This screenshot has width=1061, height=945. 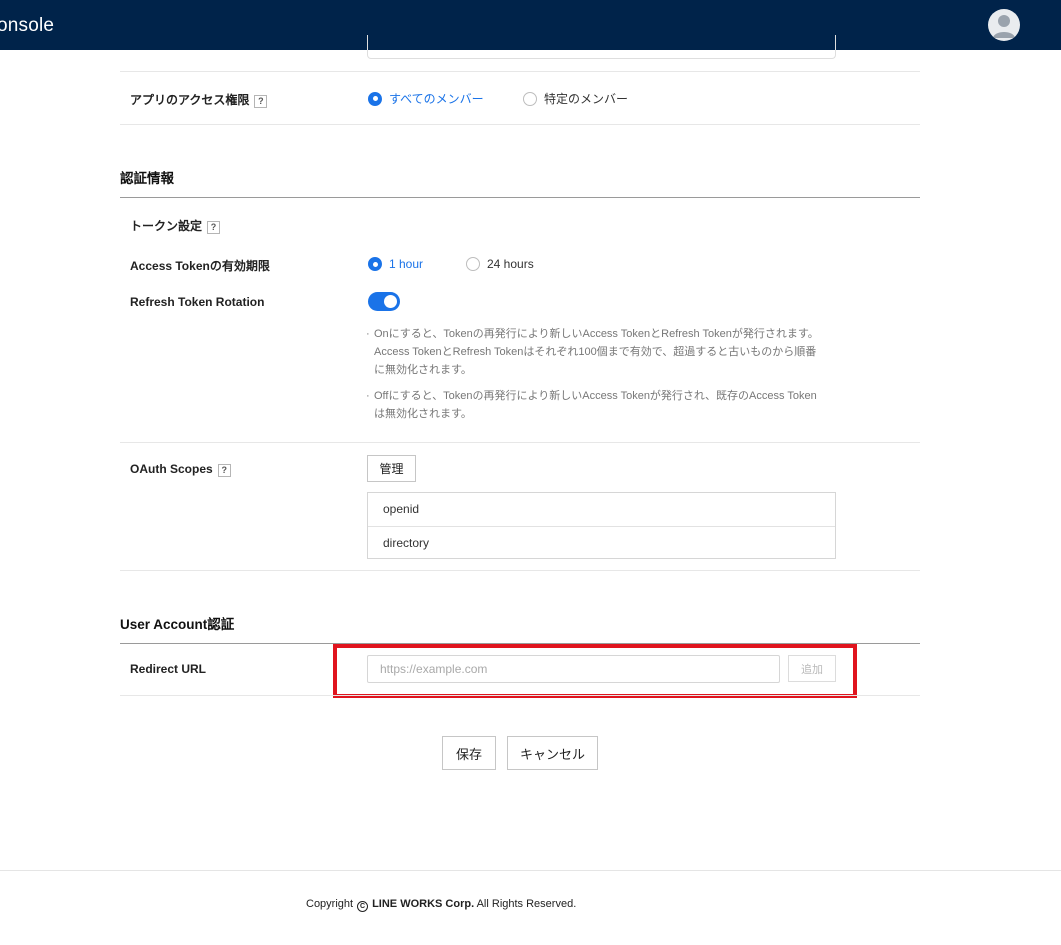 I want to click on section-divider, so click(x=520, y=197).